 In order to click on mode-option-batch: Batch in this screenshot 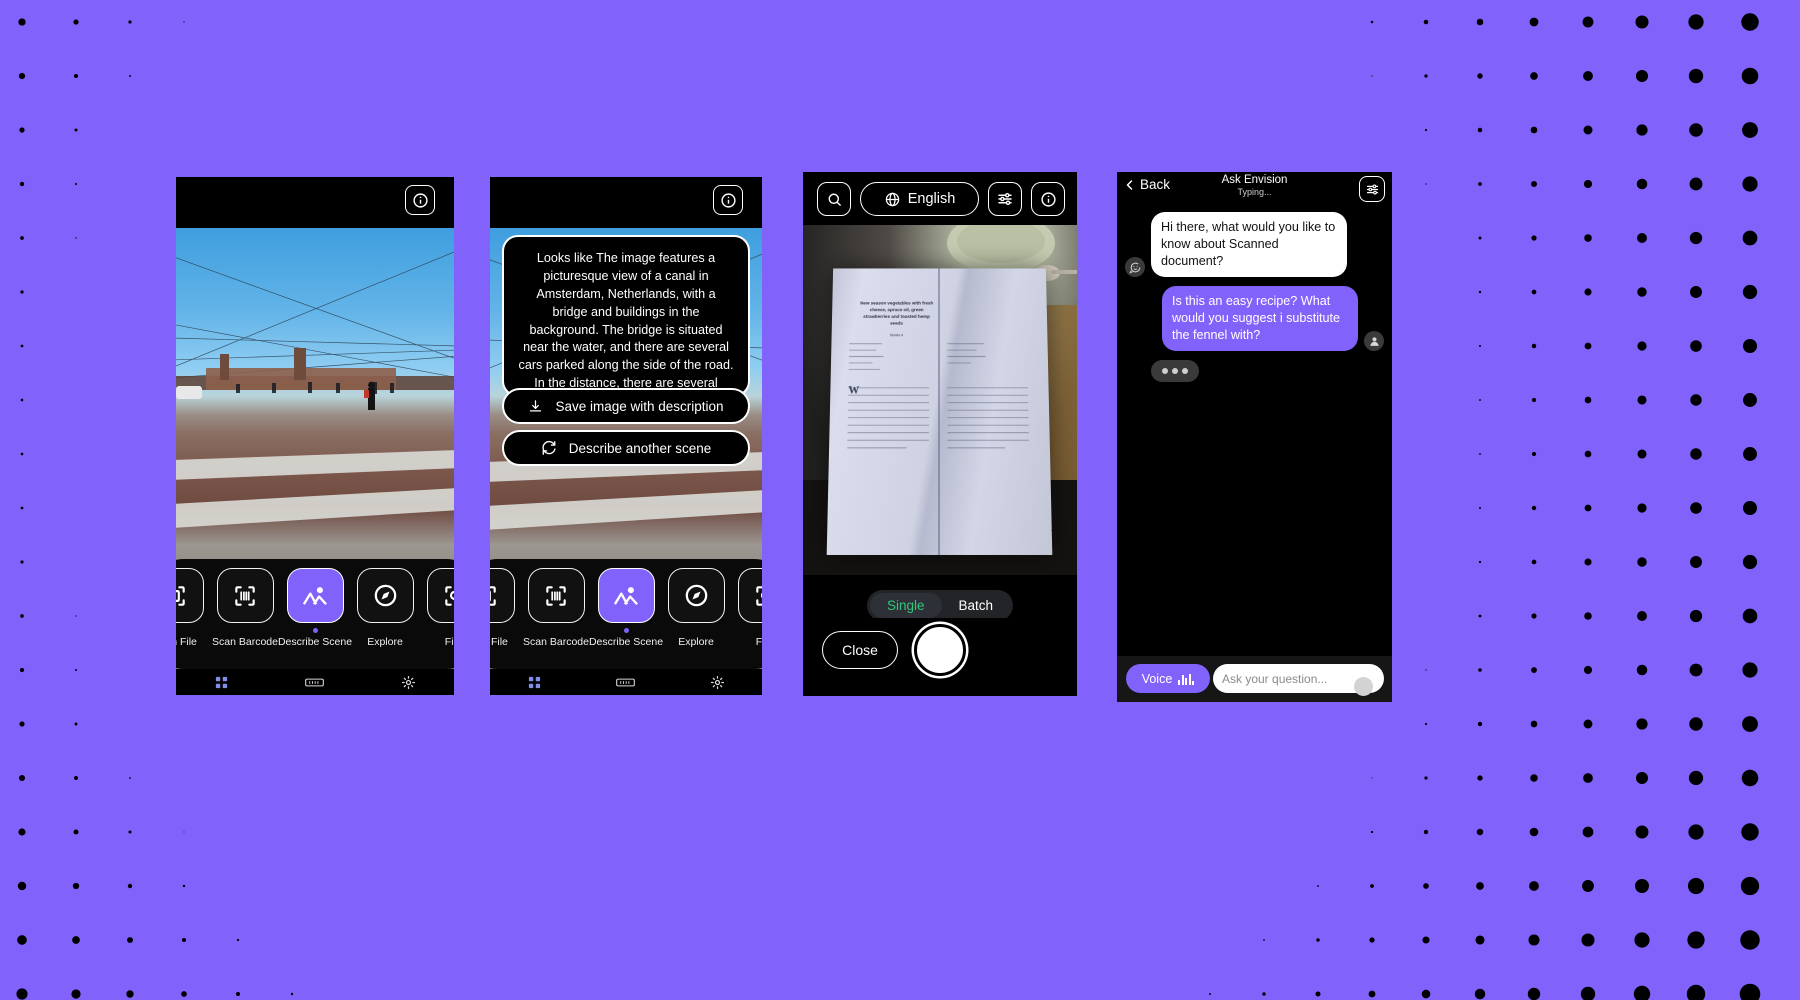, I will do `click(976, 605)`.